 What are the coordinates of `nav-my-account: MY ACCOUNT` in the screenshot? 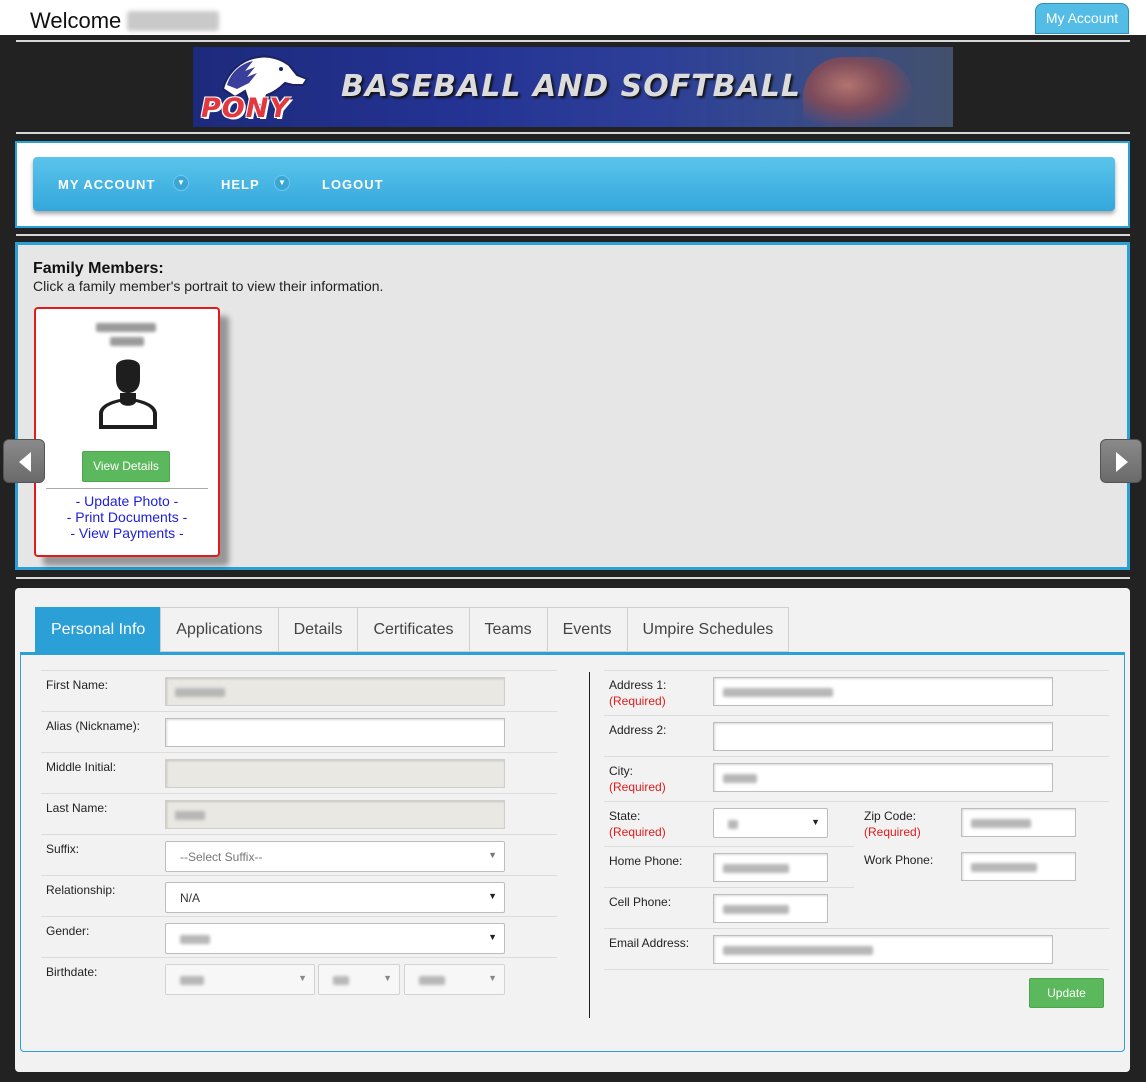 It's located at (106, 184).